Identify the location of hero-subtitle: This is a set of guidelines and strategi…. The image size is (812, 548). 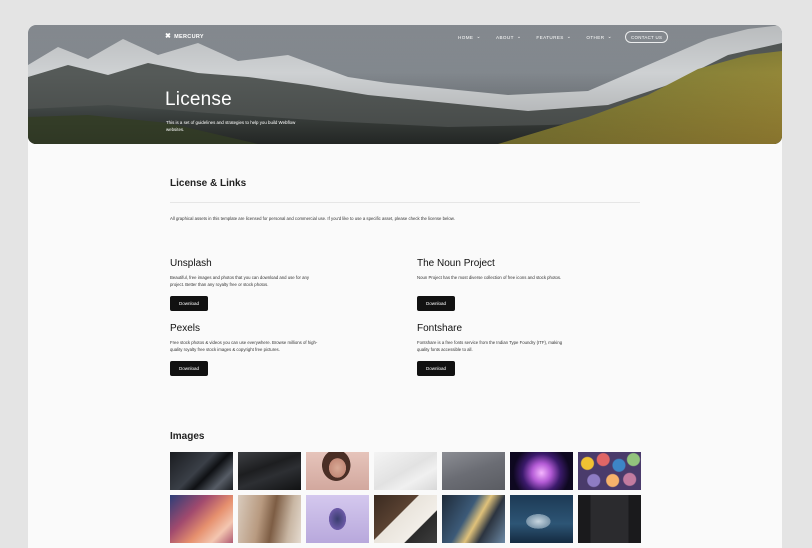
(231, 126).